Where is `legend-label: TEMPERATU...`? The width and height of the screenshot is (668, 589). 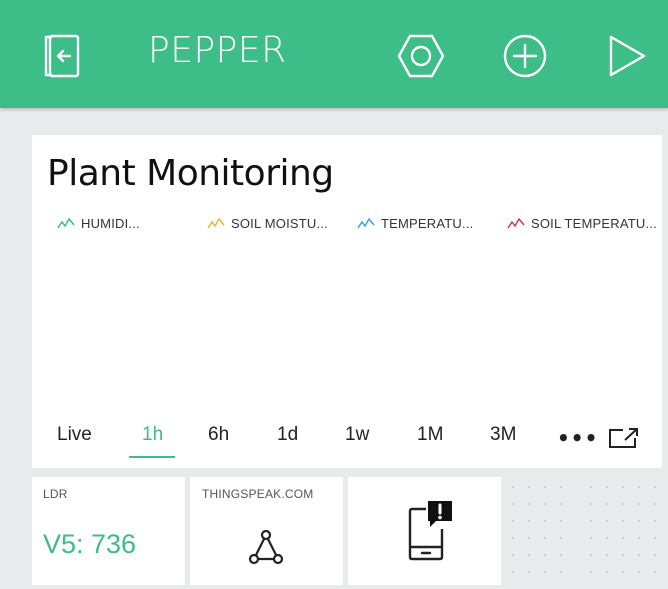 legend-label: TEMPERATU... is located at coordinates (427, 223).